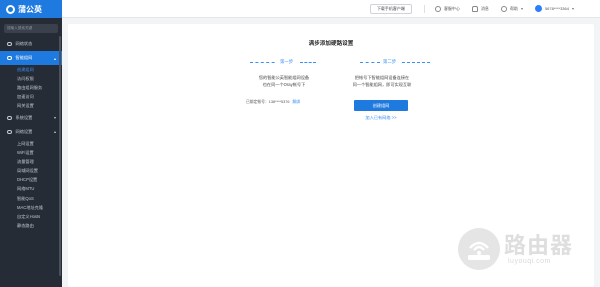 Image resolution: width=600 pixels, height=287 pixels. I want to click on brand-name: 蒲公英, so click(30, 9).